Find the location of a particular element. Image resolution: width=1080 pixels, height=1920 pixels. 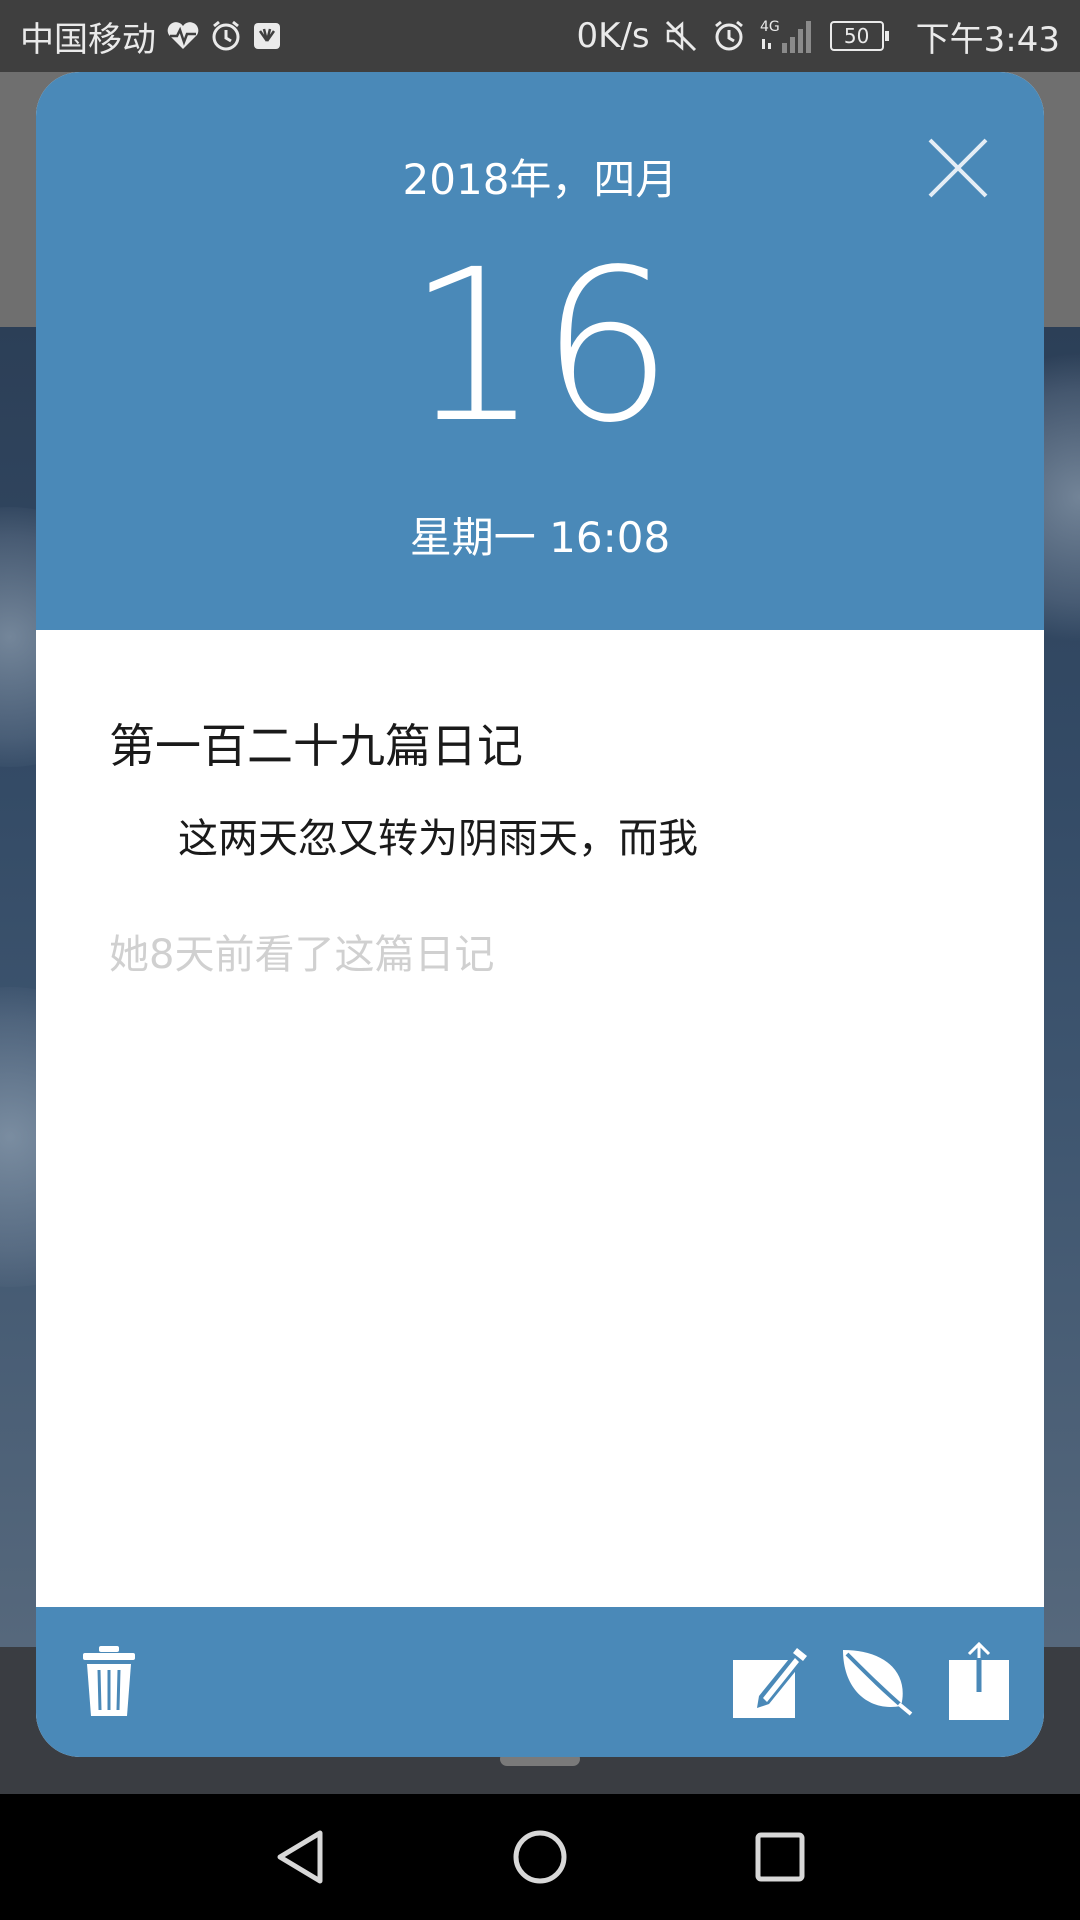

alarm-clock-icon is located at coordinates (729, 36).